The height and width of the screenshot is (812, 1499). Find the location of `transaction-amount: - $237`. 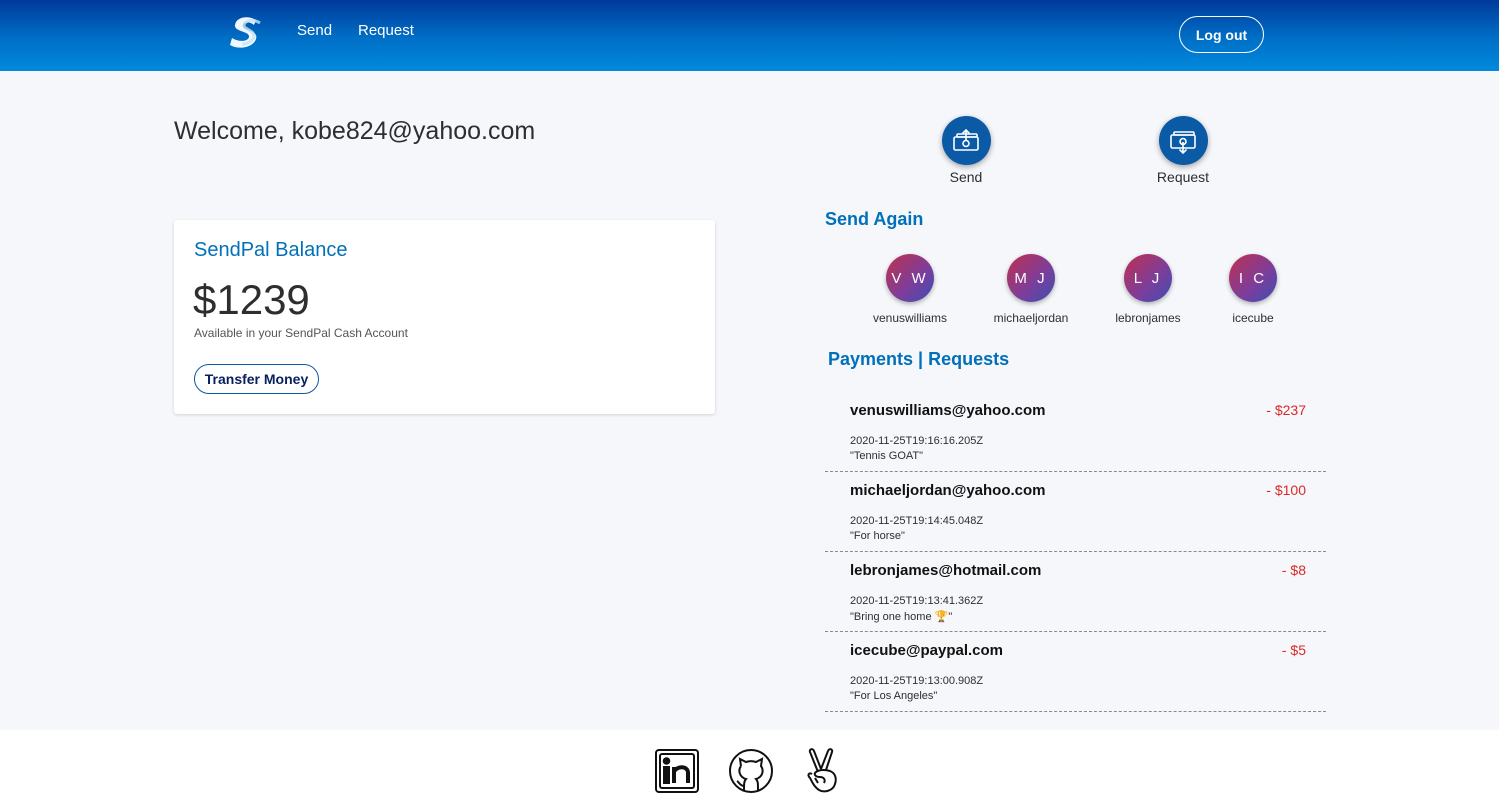

transaction-amount: - $237 is located at coordinates (1286, 410).